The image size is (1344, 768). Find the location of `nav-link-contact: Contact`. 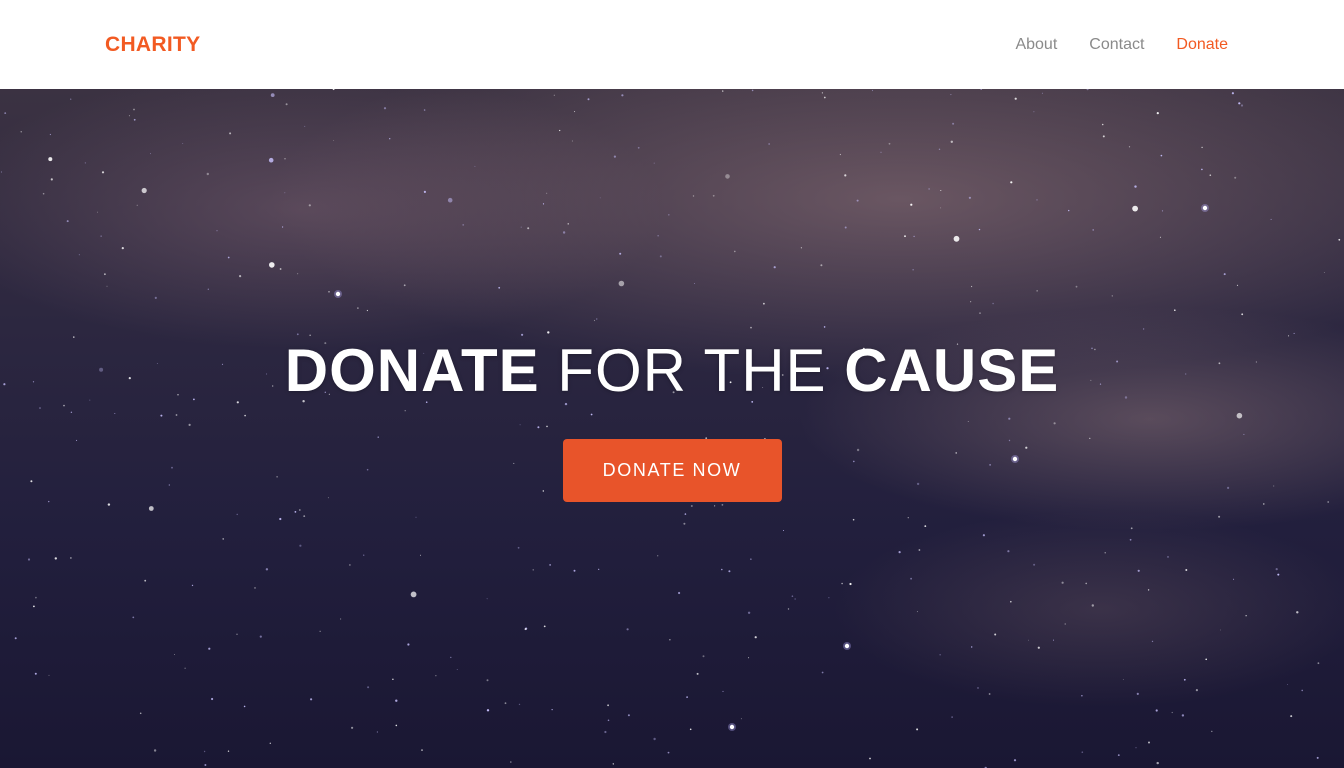

nav-link-contact: Contact is located at coordinates (1116, 45).